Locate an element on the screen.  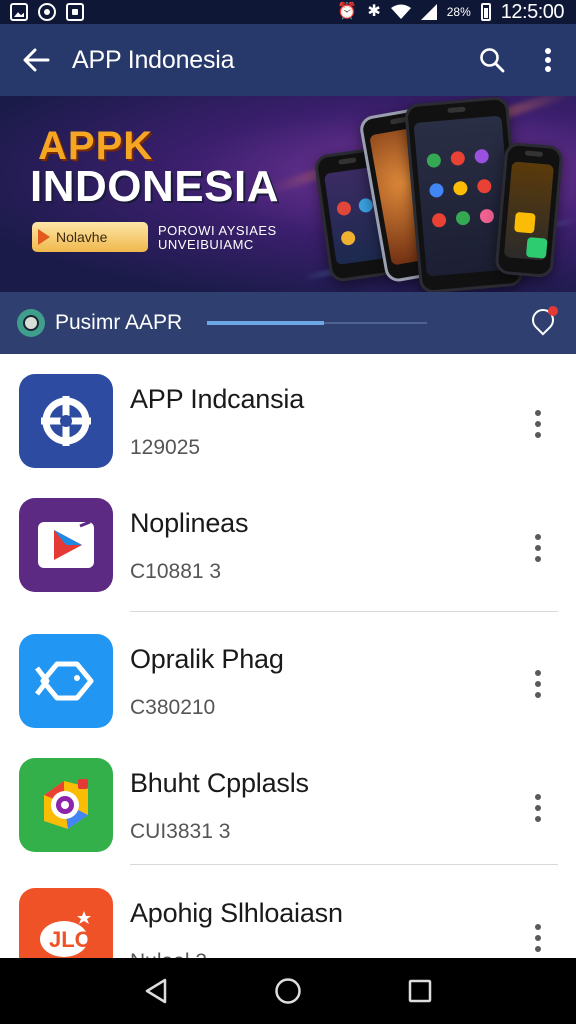
banner-subtitle-line2: UNVEIBUIAMC is located at coordinates (206, 244).